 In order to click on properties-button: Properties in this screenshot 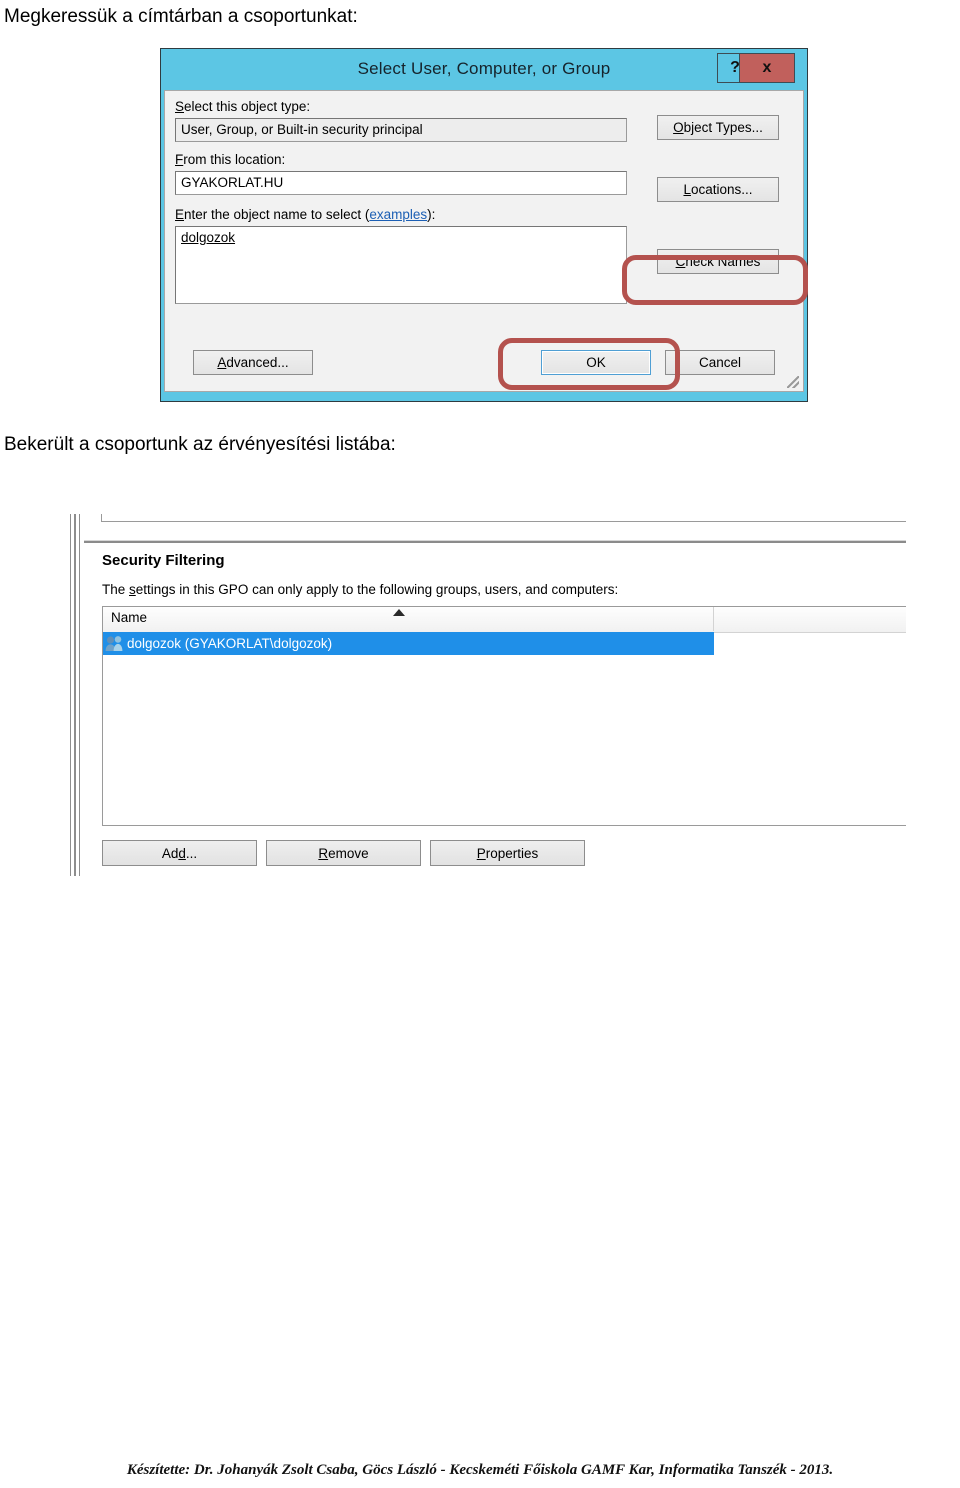, I will do `click(507, 853)`.